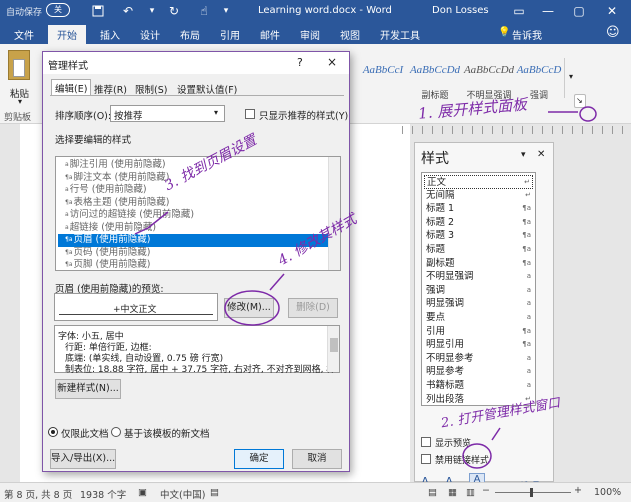  I want to click on annotation-circle-launcher, so click(588, 114).